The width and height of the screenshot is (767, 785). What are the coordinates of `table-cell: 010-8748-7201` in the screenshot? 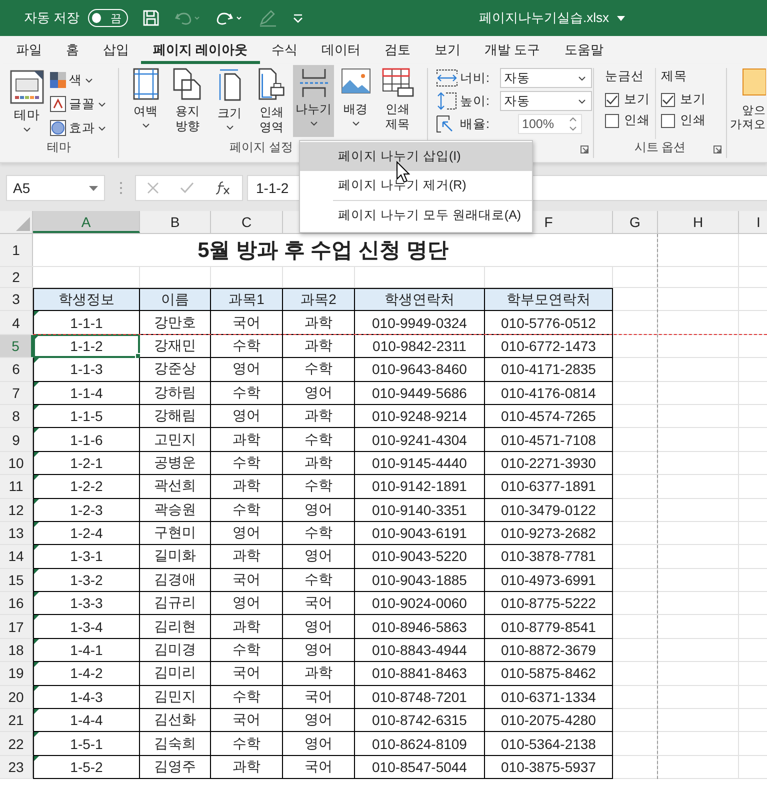 It's located at (420, 698).